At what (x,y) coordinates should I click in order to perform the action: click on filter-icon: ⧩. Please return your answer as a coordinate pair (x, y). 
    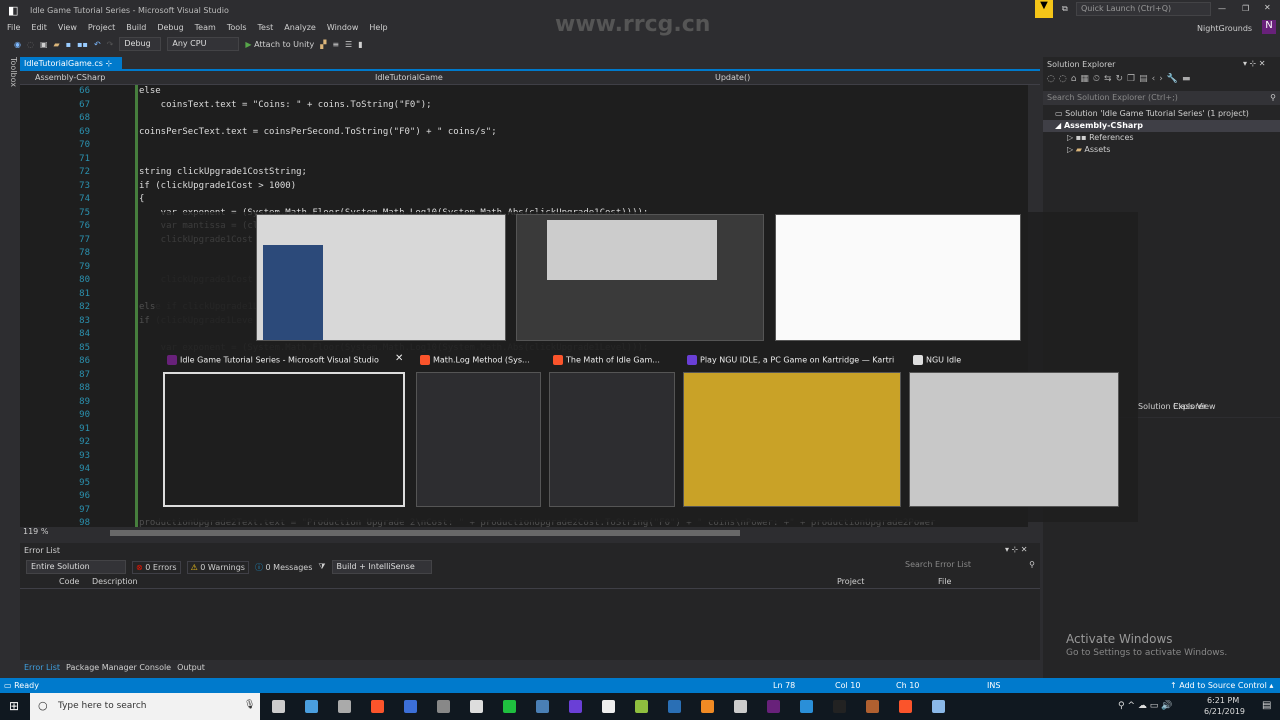
    Looking at the image, I should click on (321, 567).